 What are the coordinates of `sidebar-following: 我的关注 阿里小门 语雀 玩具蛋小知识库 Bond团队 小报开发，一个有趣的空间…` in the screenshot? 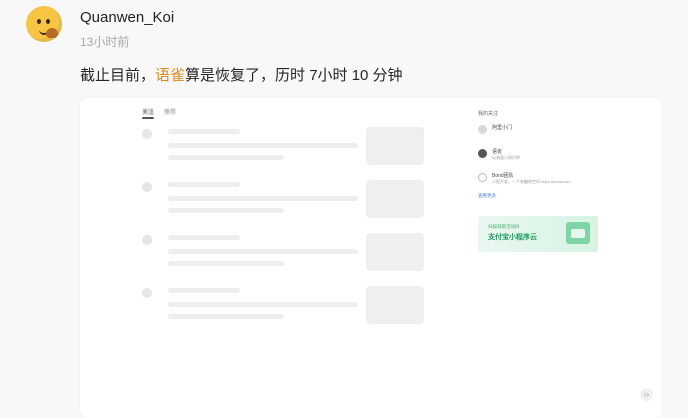 It's located at (543, 154).